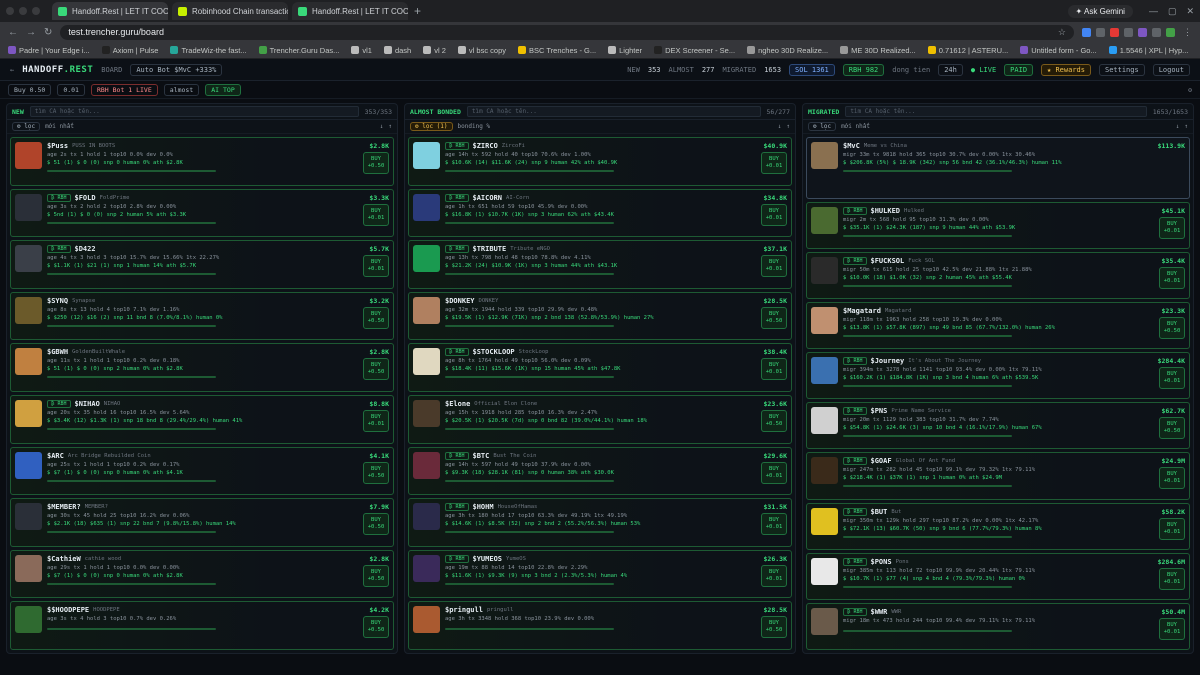 The width and height of the screenshot is (1200, 675). What do you see at coordinates (434, 50) in the screenshot?
I see `bookmark-item: vl 2` at bounding box center [434, 50].